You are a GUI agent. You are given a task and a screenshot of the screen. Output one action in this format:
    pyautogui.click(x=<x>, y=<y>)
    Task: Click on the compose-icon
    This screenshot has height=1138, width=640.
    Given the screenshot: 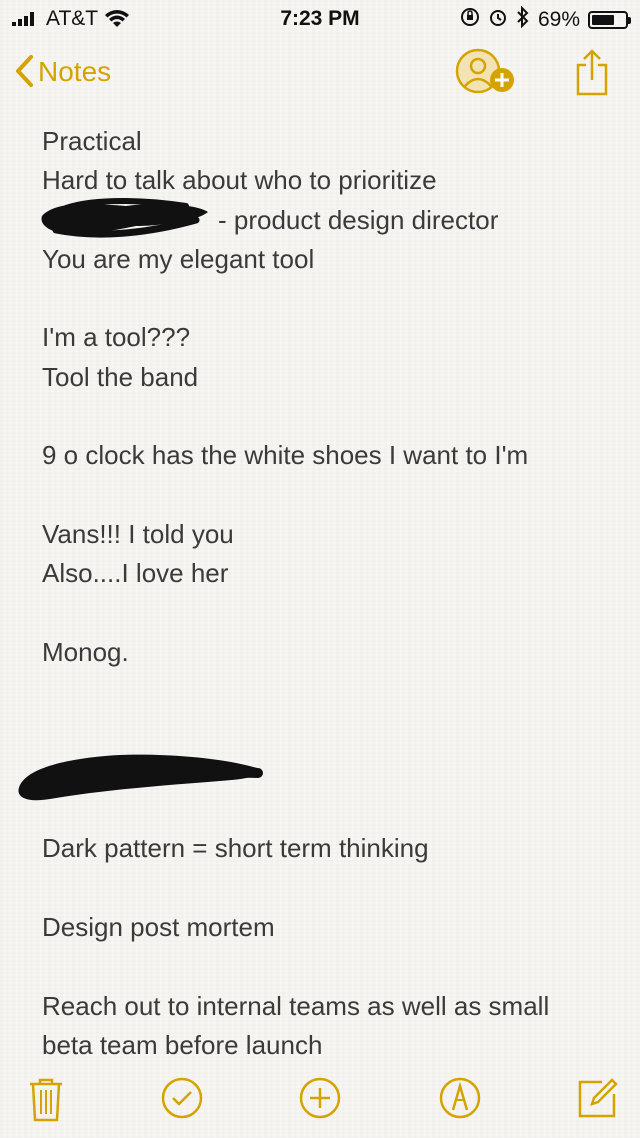 What is the action you would take?
    pyautogui.click(x=598, y=1098)
    